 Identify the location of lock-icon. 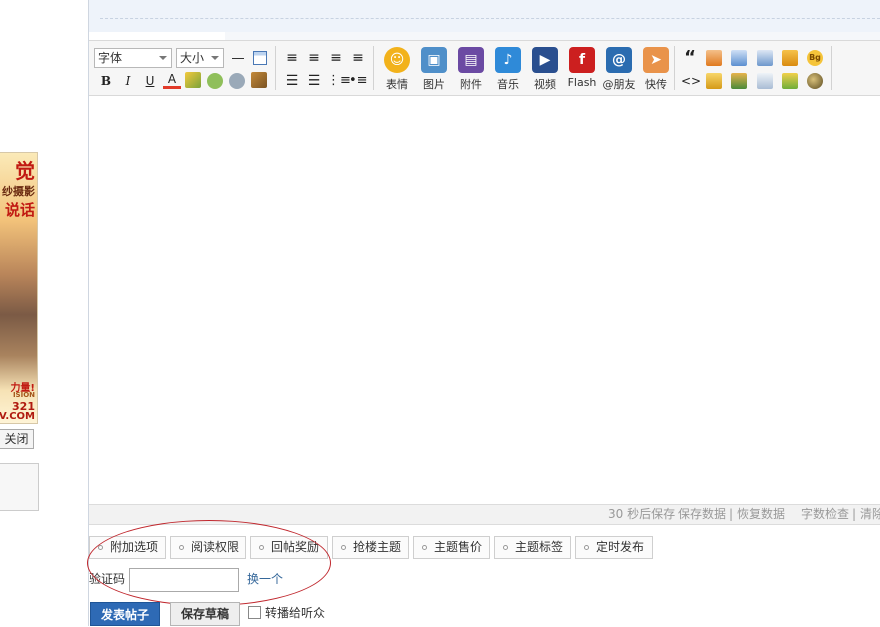
(714, 81).